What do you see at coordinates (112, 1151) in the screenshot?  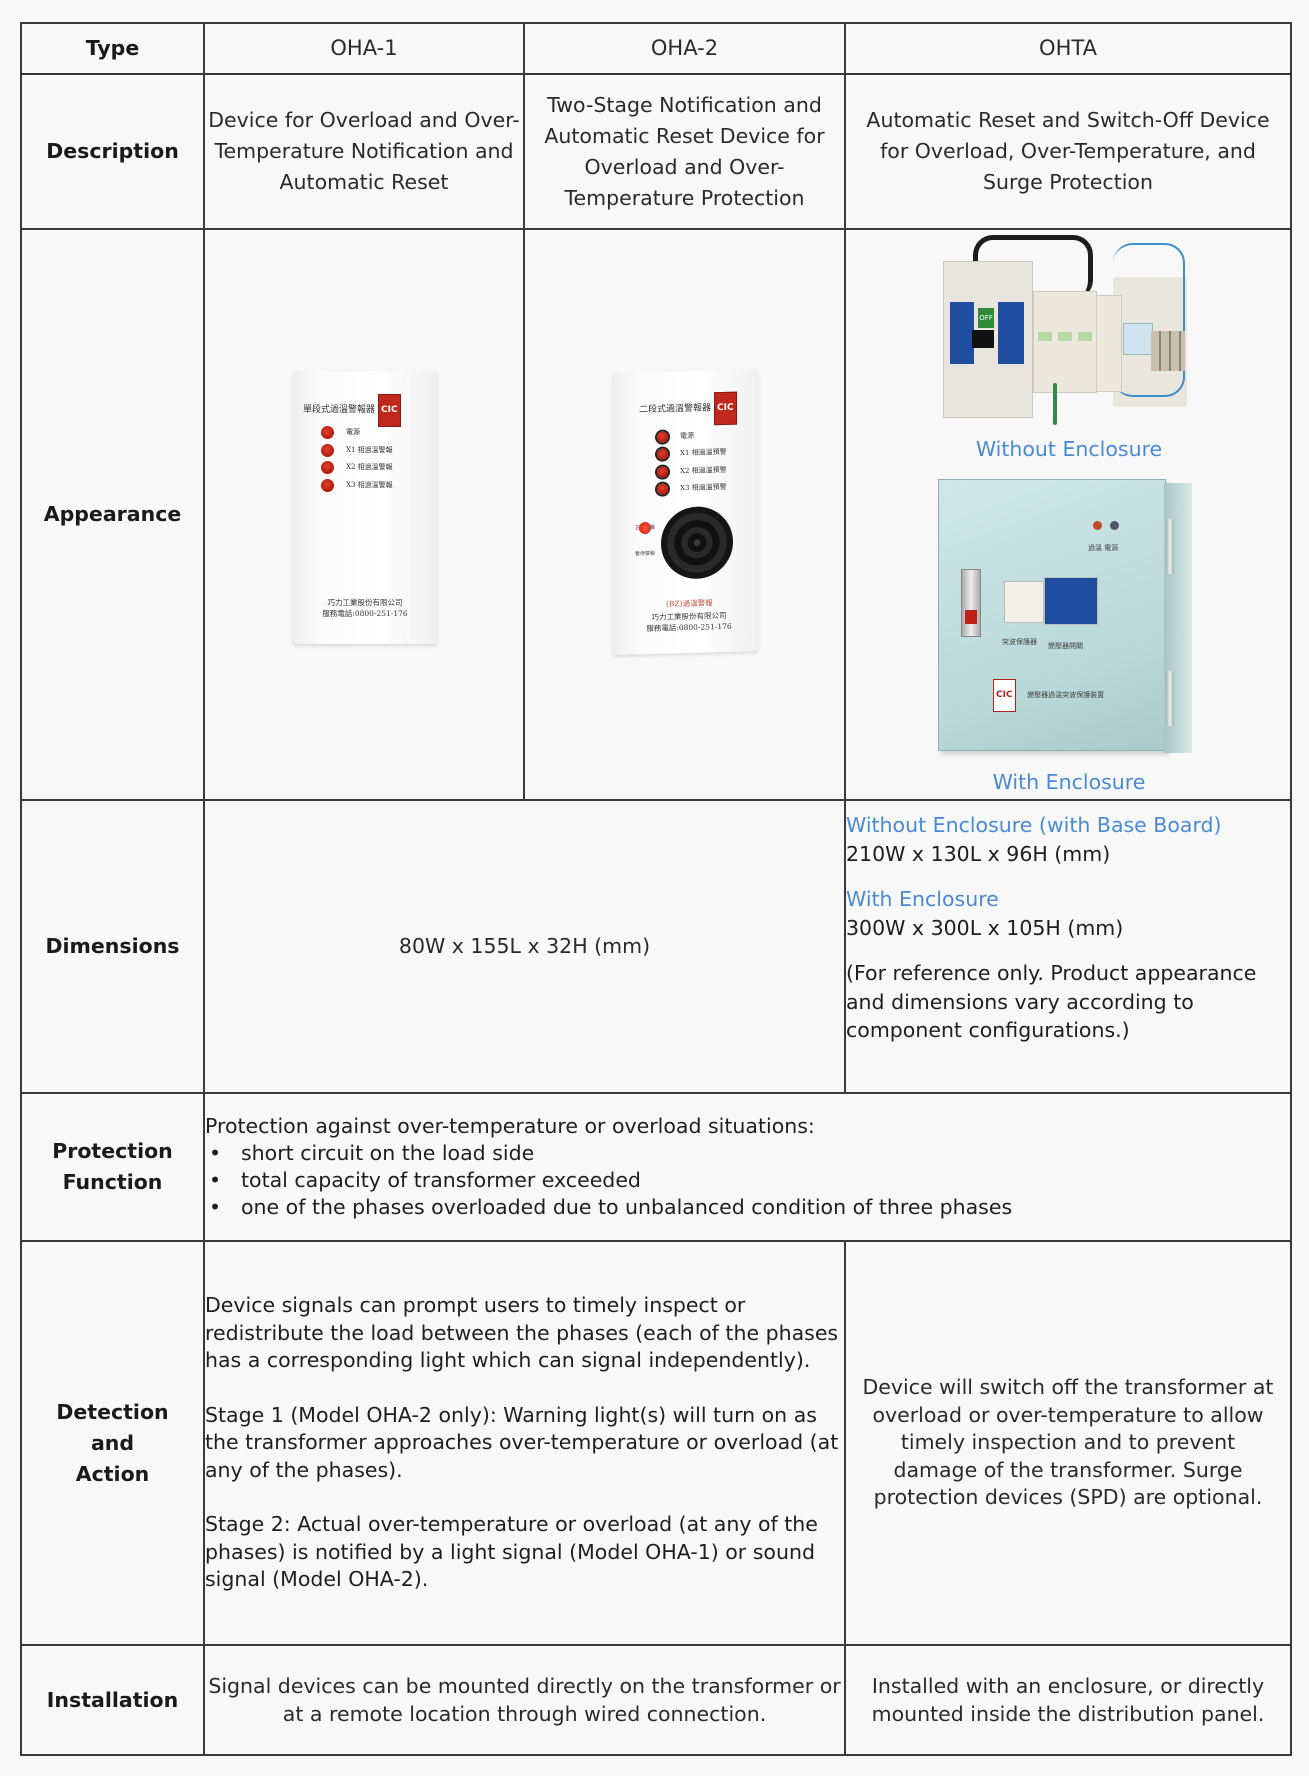 I see `protection-label-line: Protection` at bounding box center [112, 1151].